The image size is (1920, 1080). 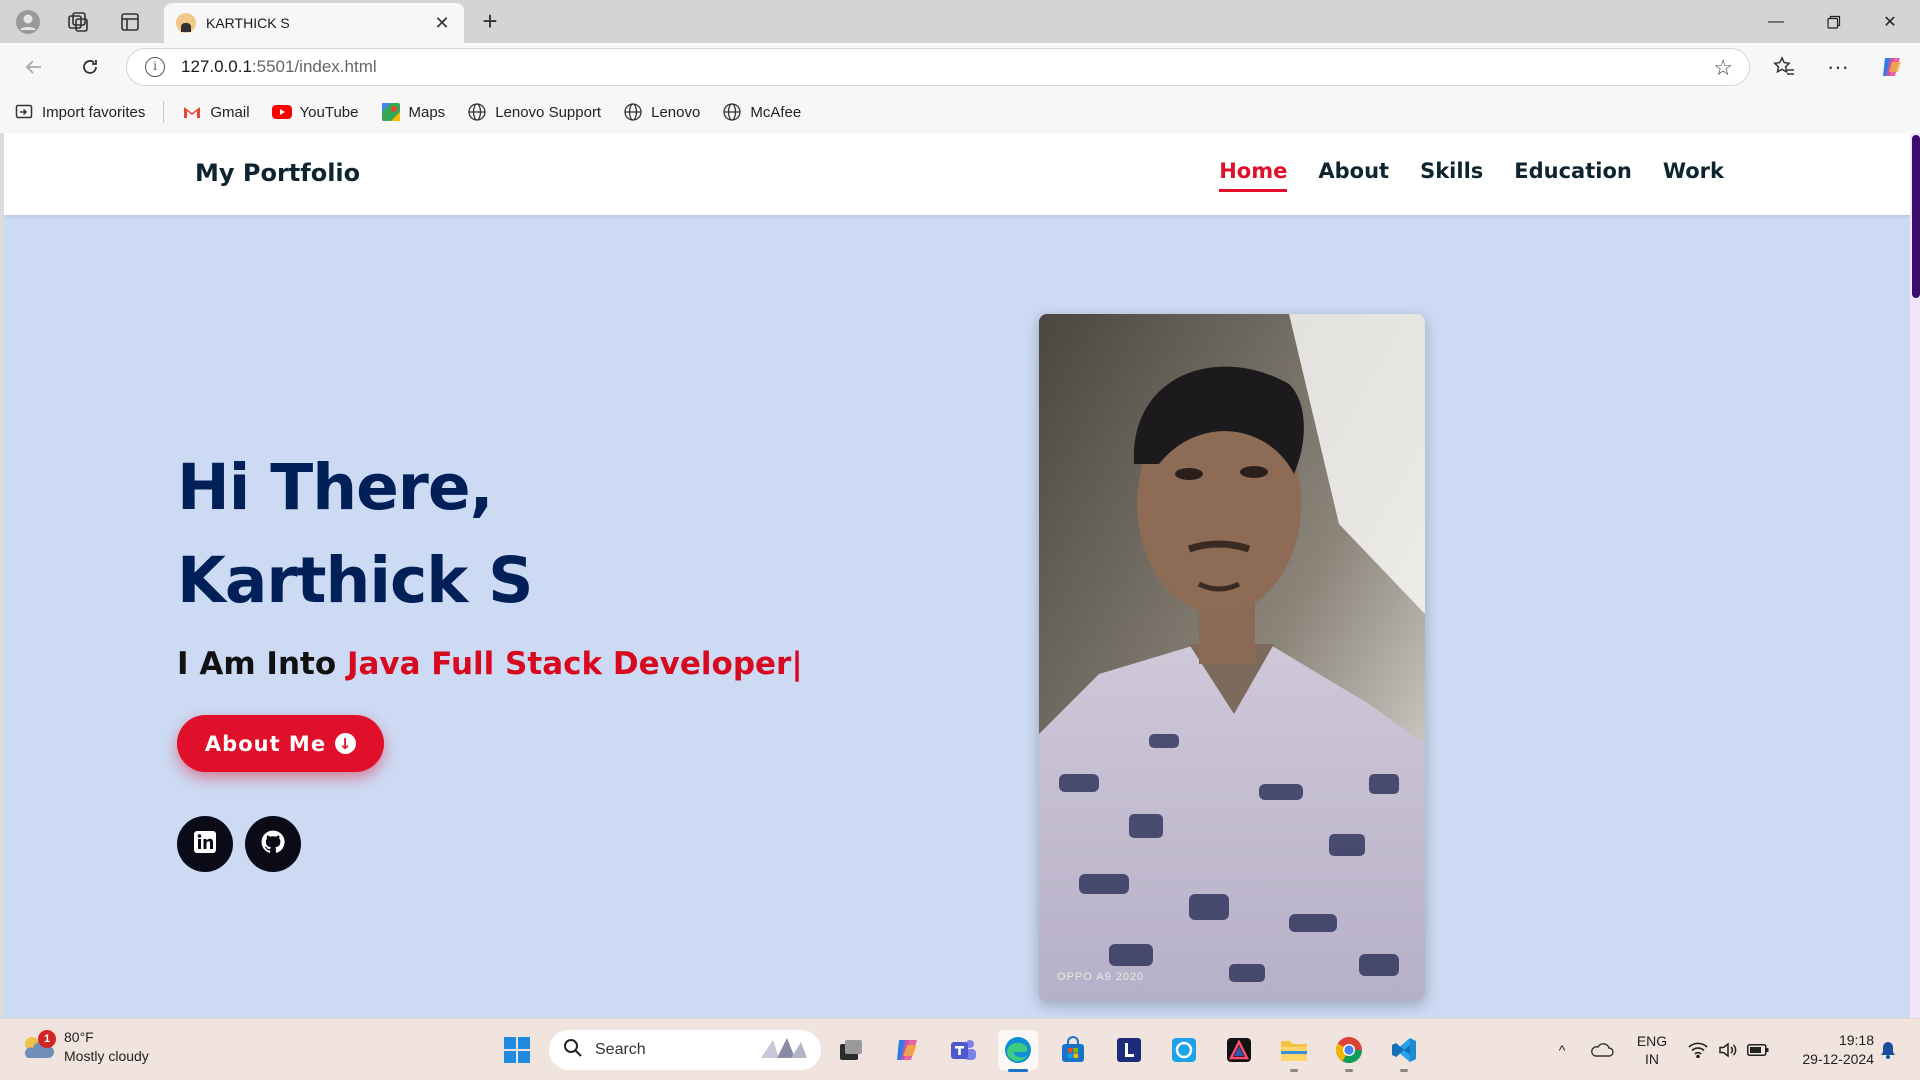 I want to click on active-tab: KARTHICK S ✕, so click(x=314, y=23).